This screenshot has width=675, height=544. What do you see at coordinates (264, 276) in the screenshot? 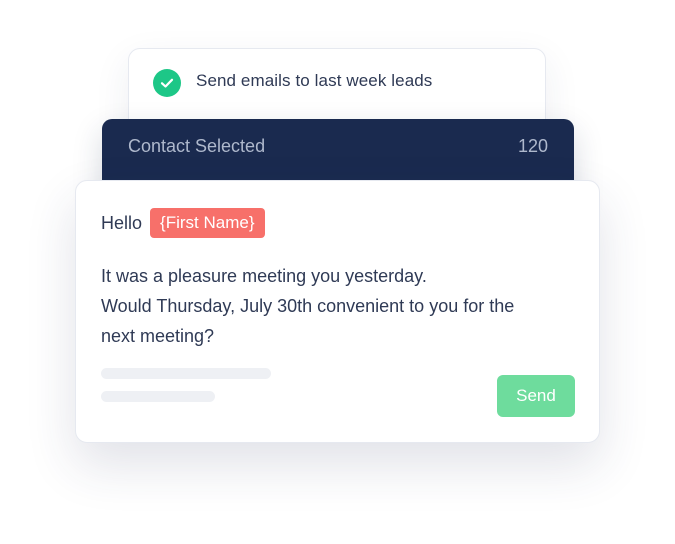
I see `message-line: It was a pleasure meeting you yesterday.` at bounding box center [264, 276].